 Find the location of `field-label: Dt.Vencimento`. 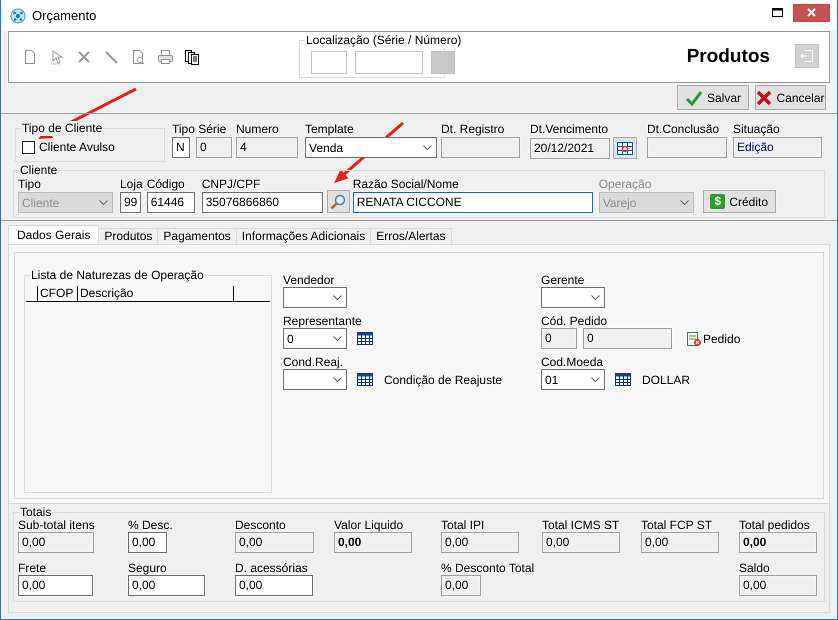

field-label: Dt.Vencimento is located at coordinates (570, 129).